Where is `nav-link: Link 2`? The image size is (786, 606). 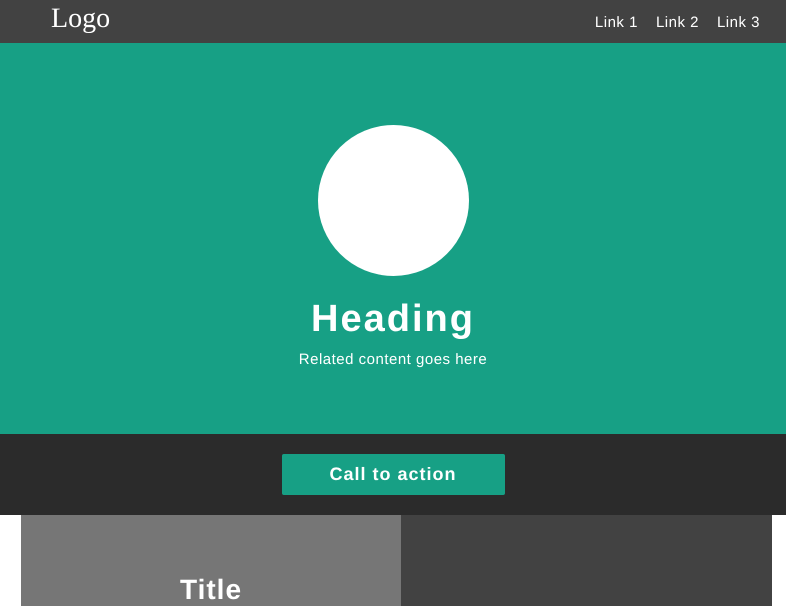 nav-link: Link 2 is located at coordinates (677, 23).